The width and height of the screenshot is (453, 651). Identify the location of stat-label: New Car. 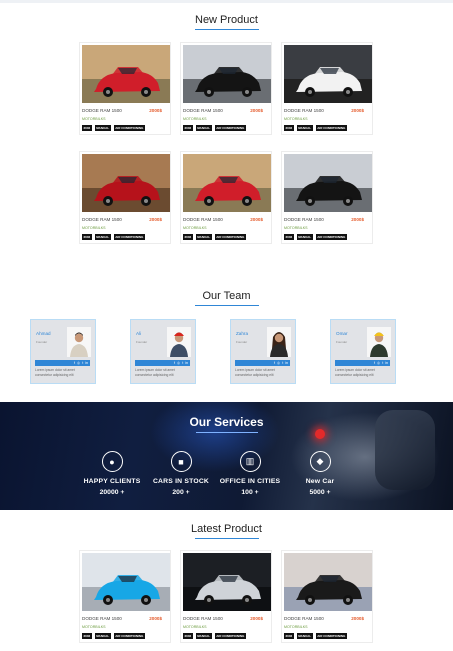
(320, 481).